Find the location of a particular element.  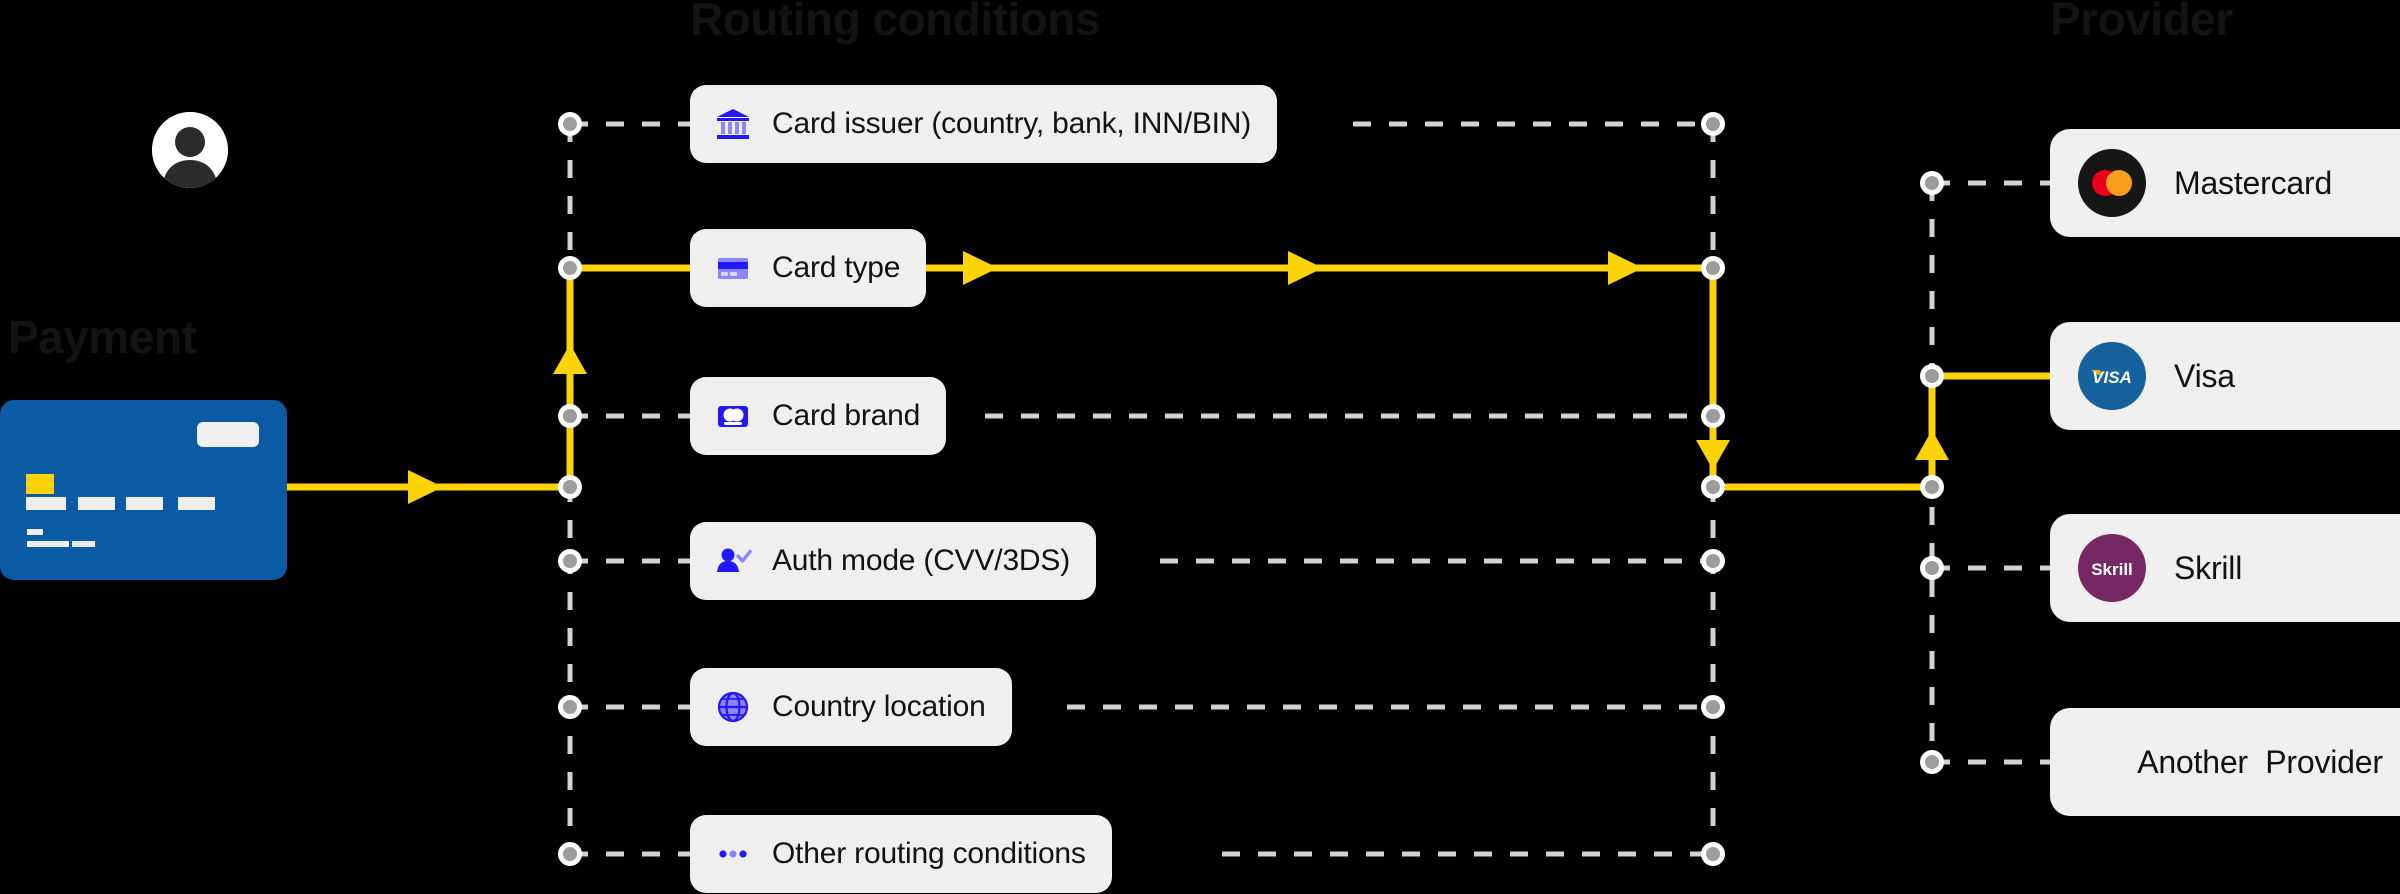

provider-card-another-provider: Another Provider is located at coordinates (2225, 762).